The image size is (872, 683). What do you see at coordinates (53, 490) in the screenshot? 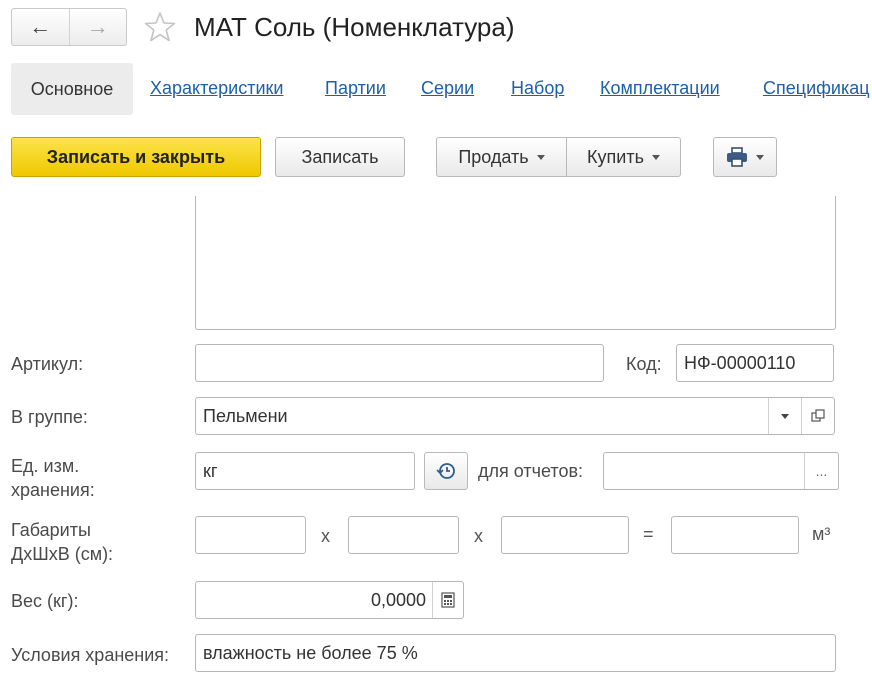
I see `unit-label-line2: хранения:` at bounding box center [53, 490].